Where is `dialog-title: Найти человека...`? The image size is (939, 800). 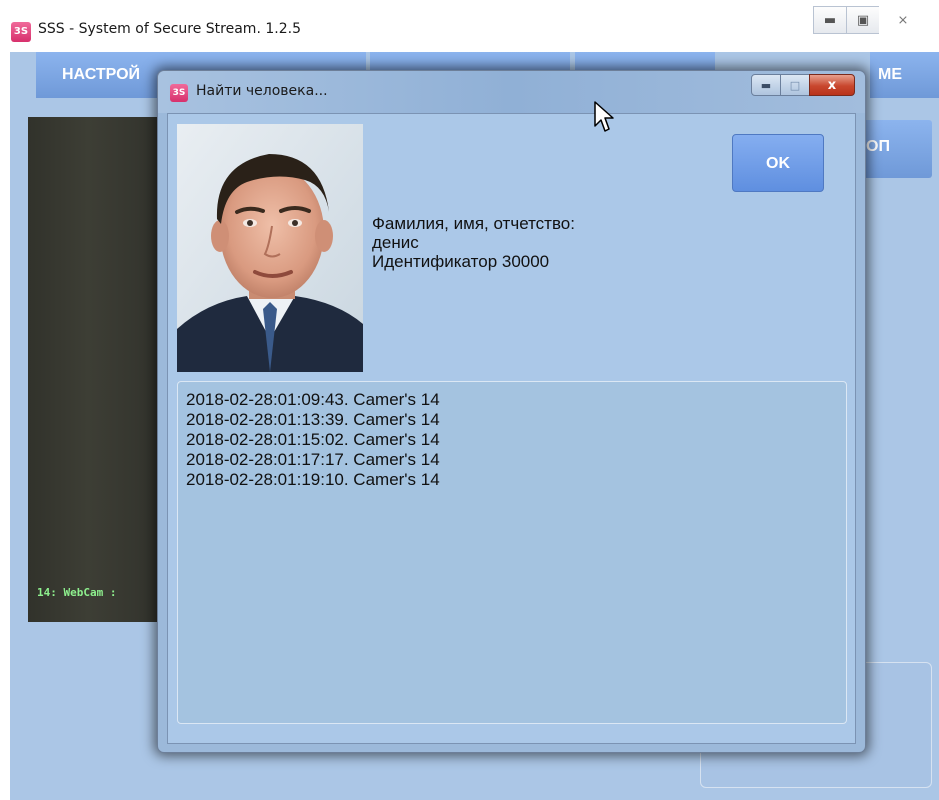
dialog-title: Найти человека... is located at coordinates (262, 91).